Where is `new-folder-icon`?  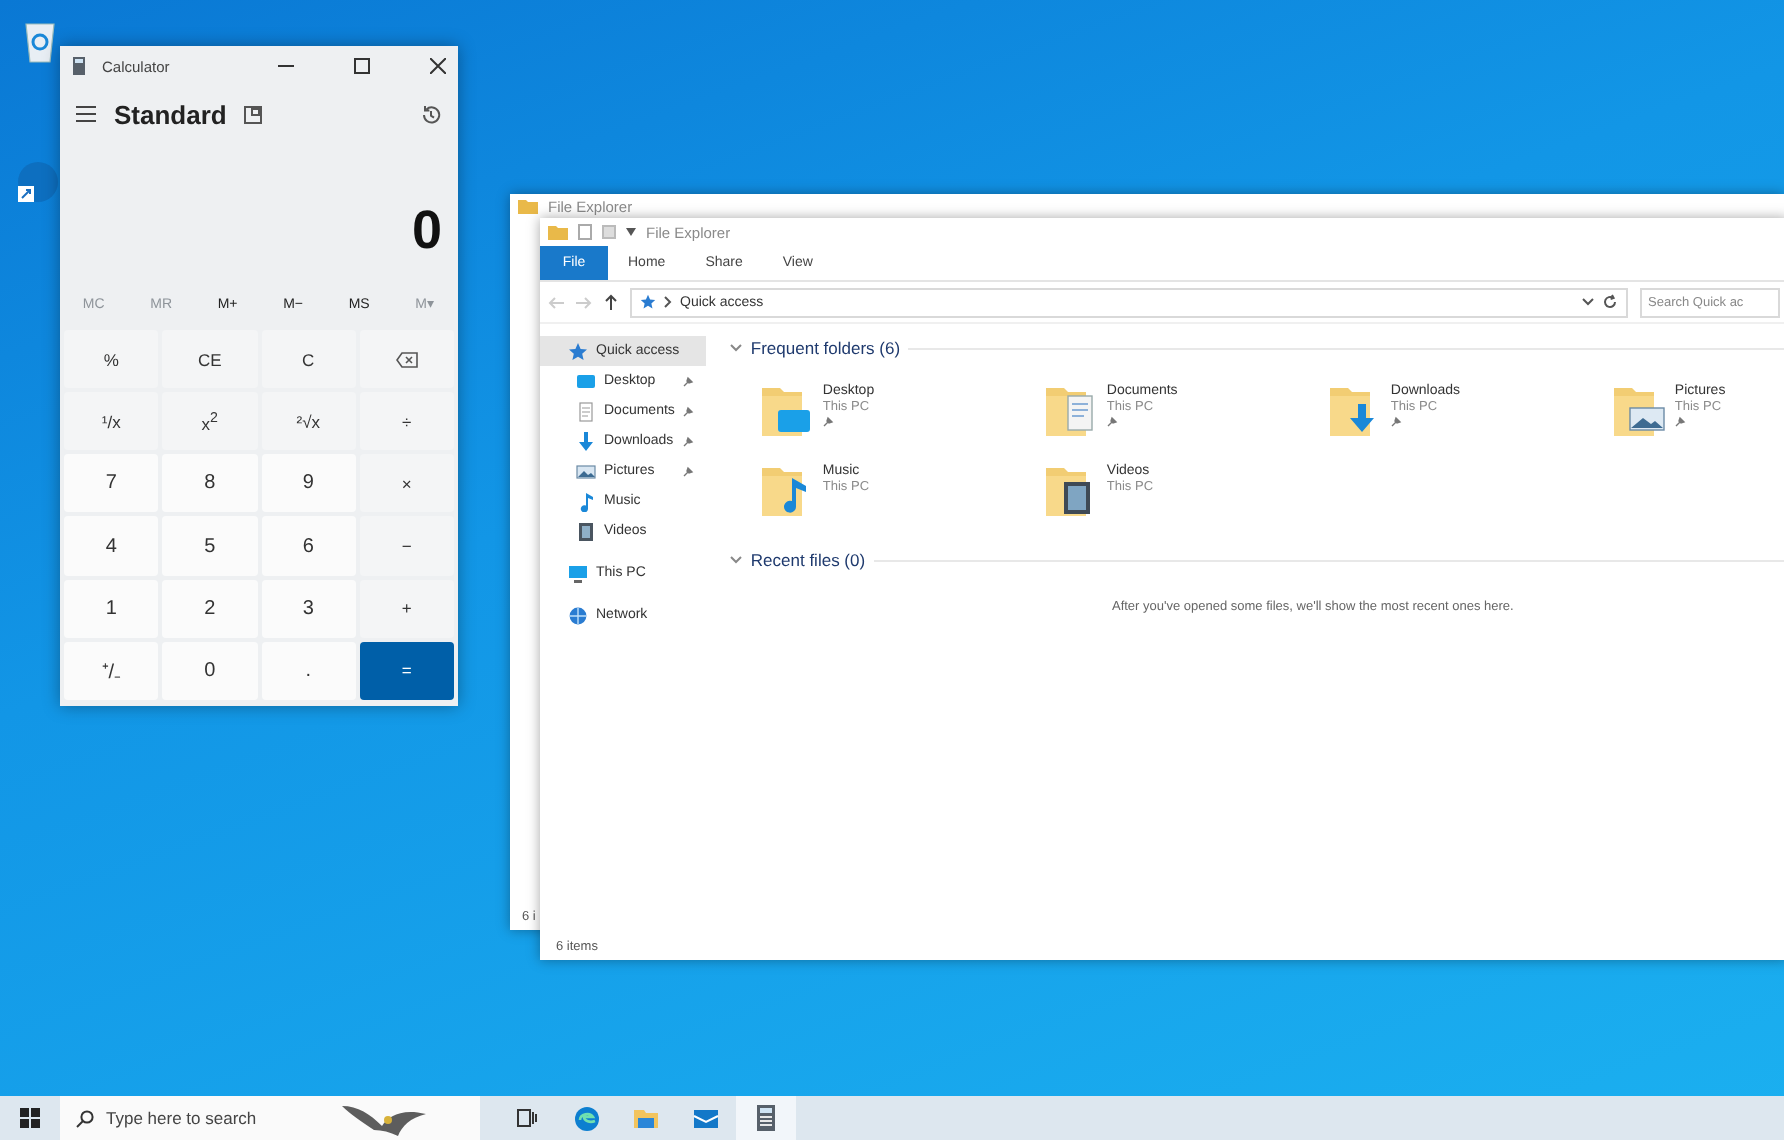
new-folder-icon is located at coordinates (609, 232).